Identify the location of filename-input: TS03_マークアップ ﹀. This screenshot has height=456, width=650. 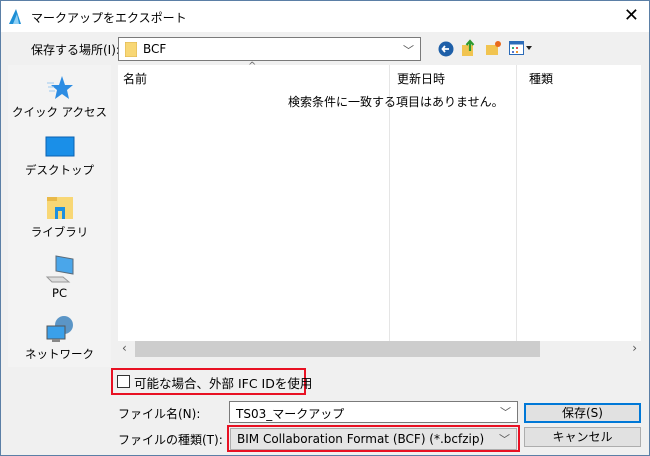
(373, 412).